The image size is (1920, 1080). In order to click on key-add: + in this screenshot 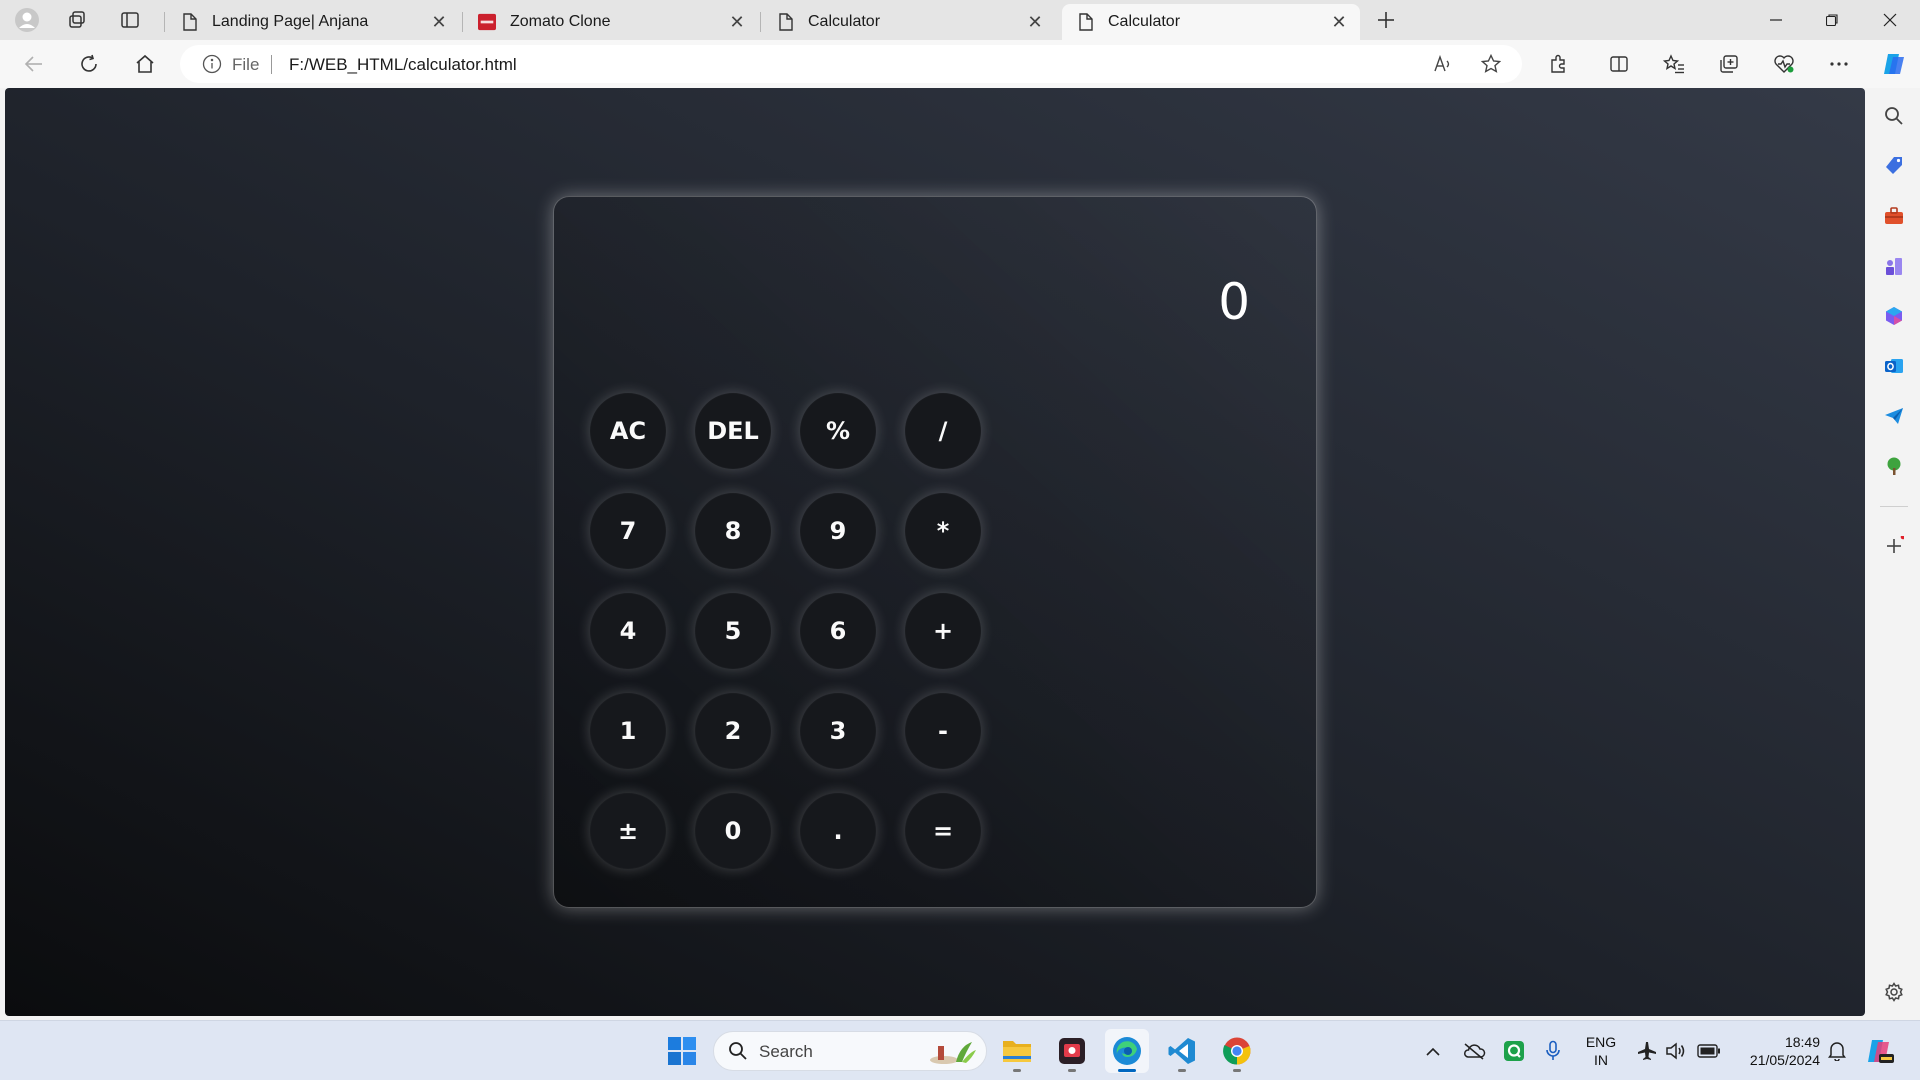, I will do `click(943, 631)`.